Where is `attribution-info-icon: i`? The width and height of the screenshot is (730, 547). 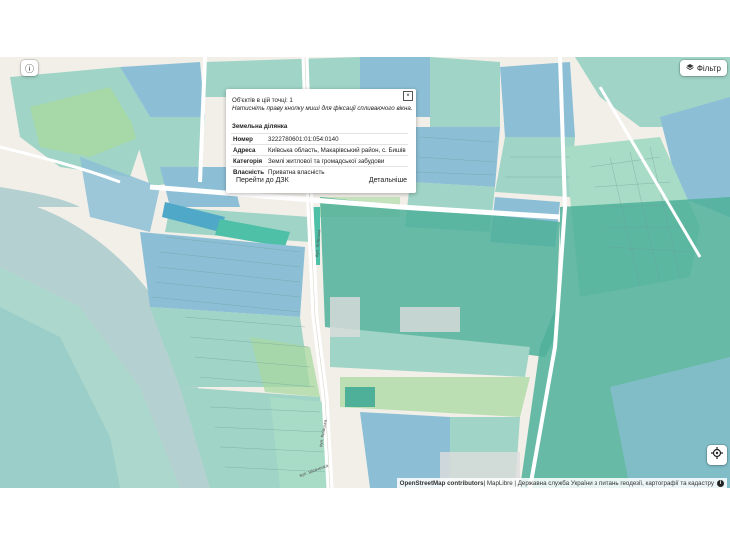
attribution-info-icon: i is located at coordinates (720, 483).